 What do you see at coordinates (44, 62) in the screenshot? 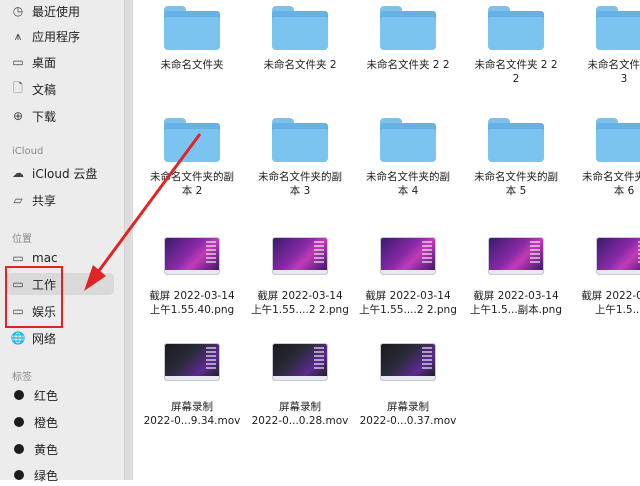
I see `sidebar-item-label: 桌面` at bounding box center [44, 62].